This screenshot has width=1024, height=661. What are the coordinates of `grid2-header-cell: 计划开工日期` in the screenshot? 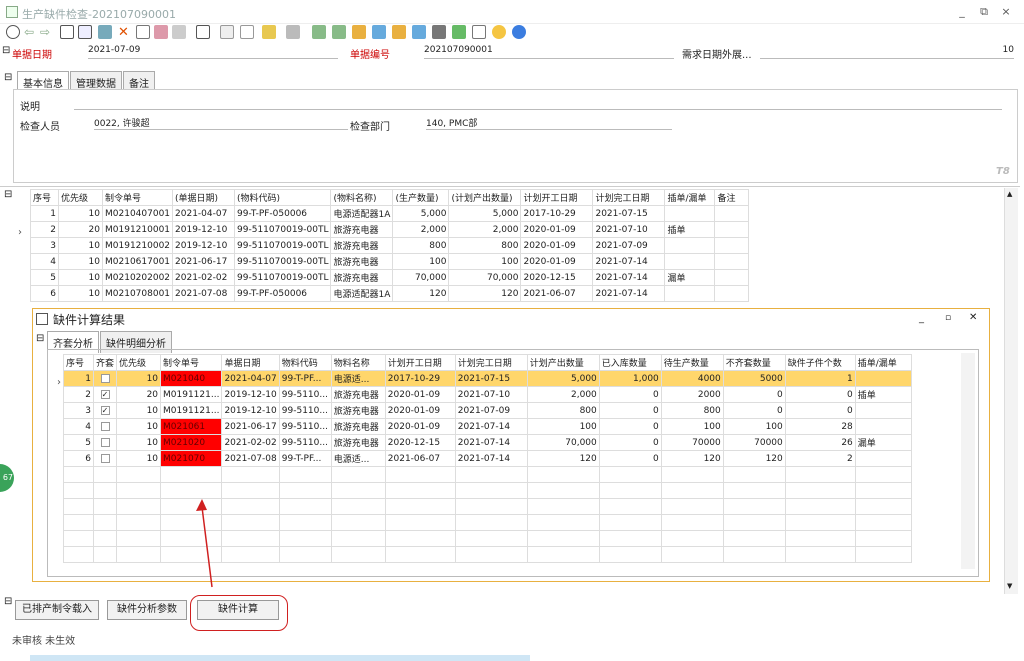 It's located at (420, 362).